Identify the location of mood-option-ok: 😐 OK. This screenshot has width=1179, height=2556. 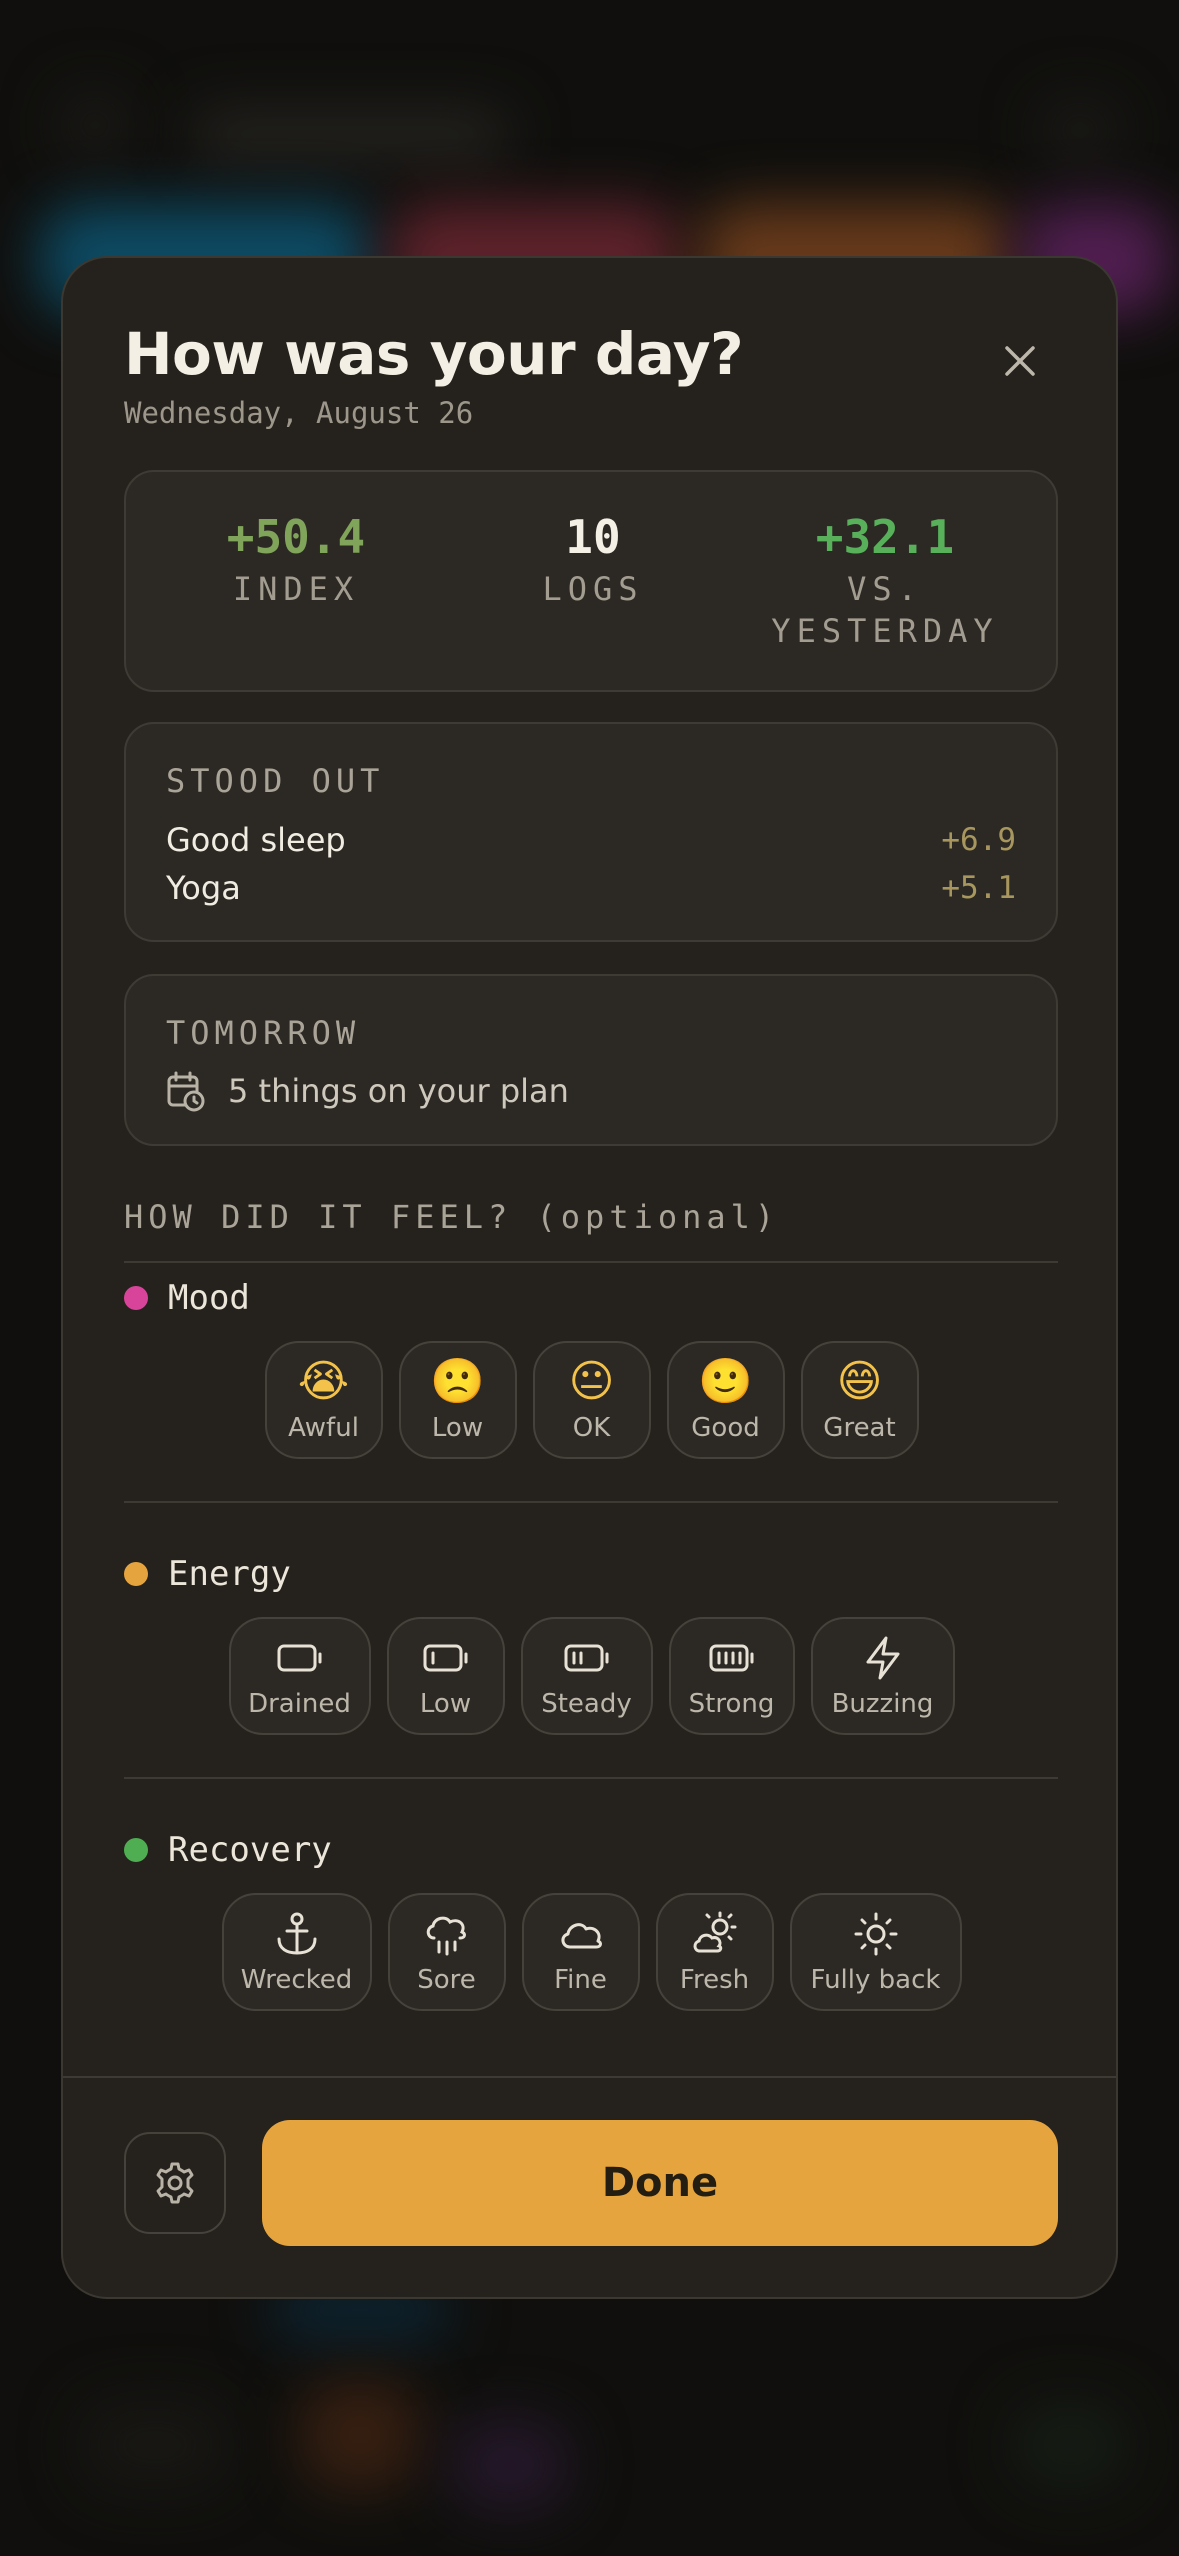
(591, 1400).